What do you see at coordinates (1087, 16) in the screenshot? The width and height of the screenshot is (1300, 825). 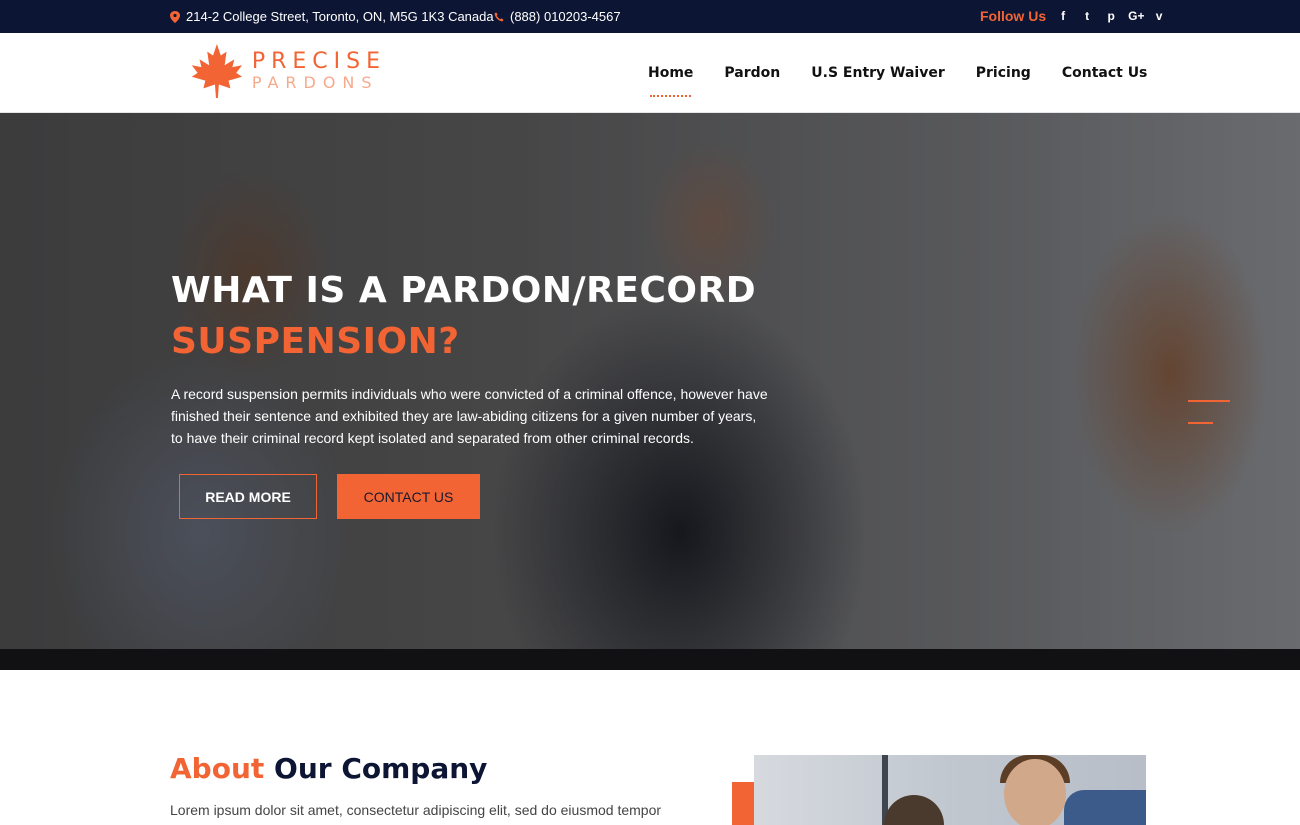 I see `twitter-icon: t` at bounding box center [1087, 16].